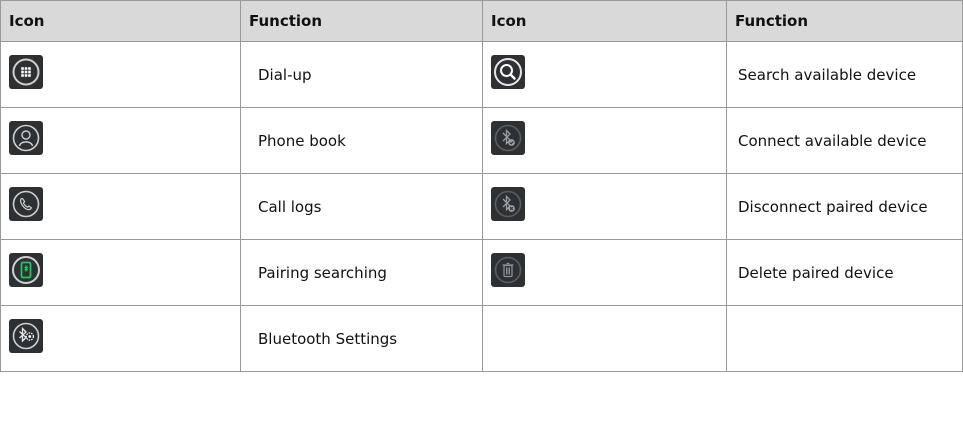  I want to click on function-disconnect-paired-device: Disconnect paired device, so click(844, 206).